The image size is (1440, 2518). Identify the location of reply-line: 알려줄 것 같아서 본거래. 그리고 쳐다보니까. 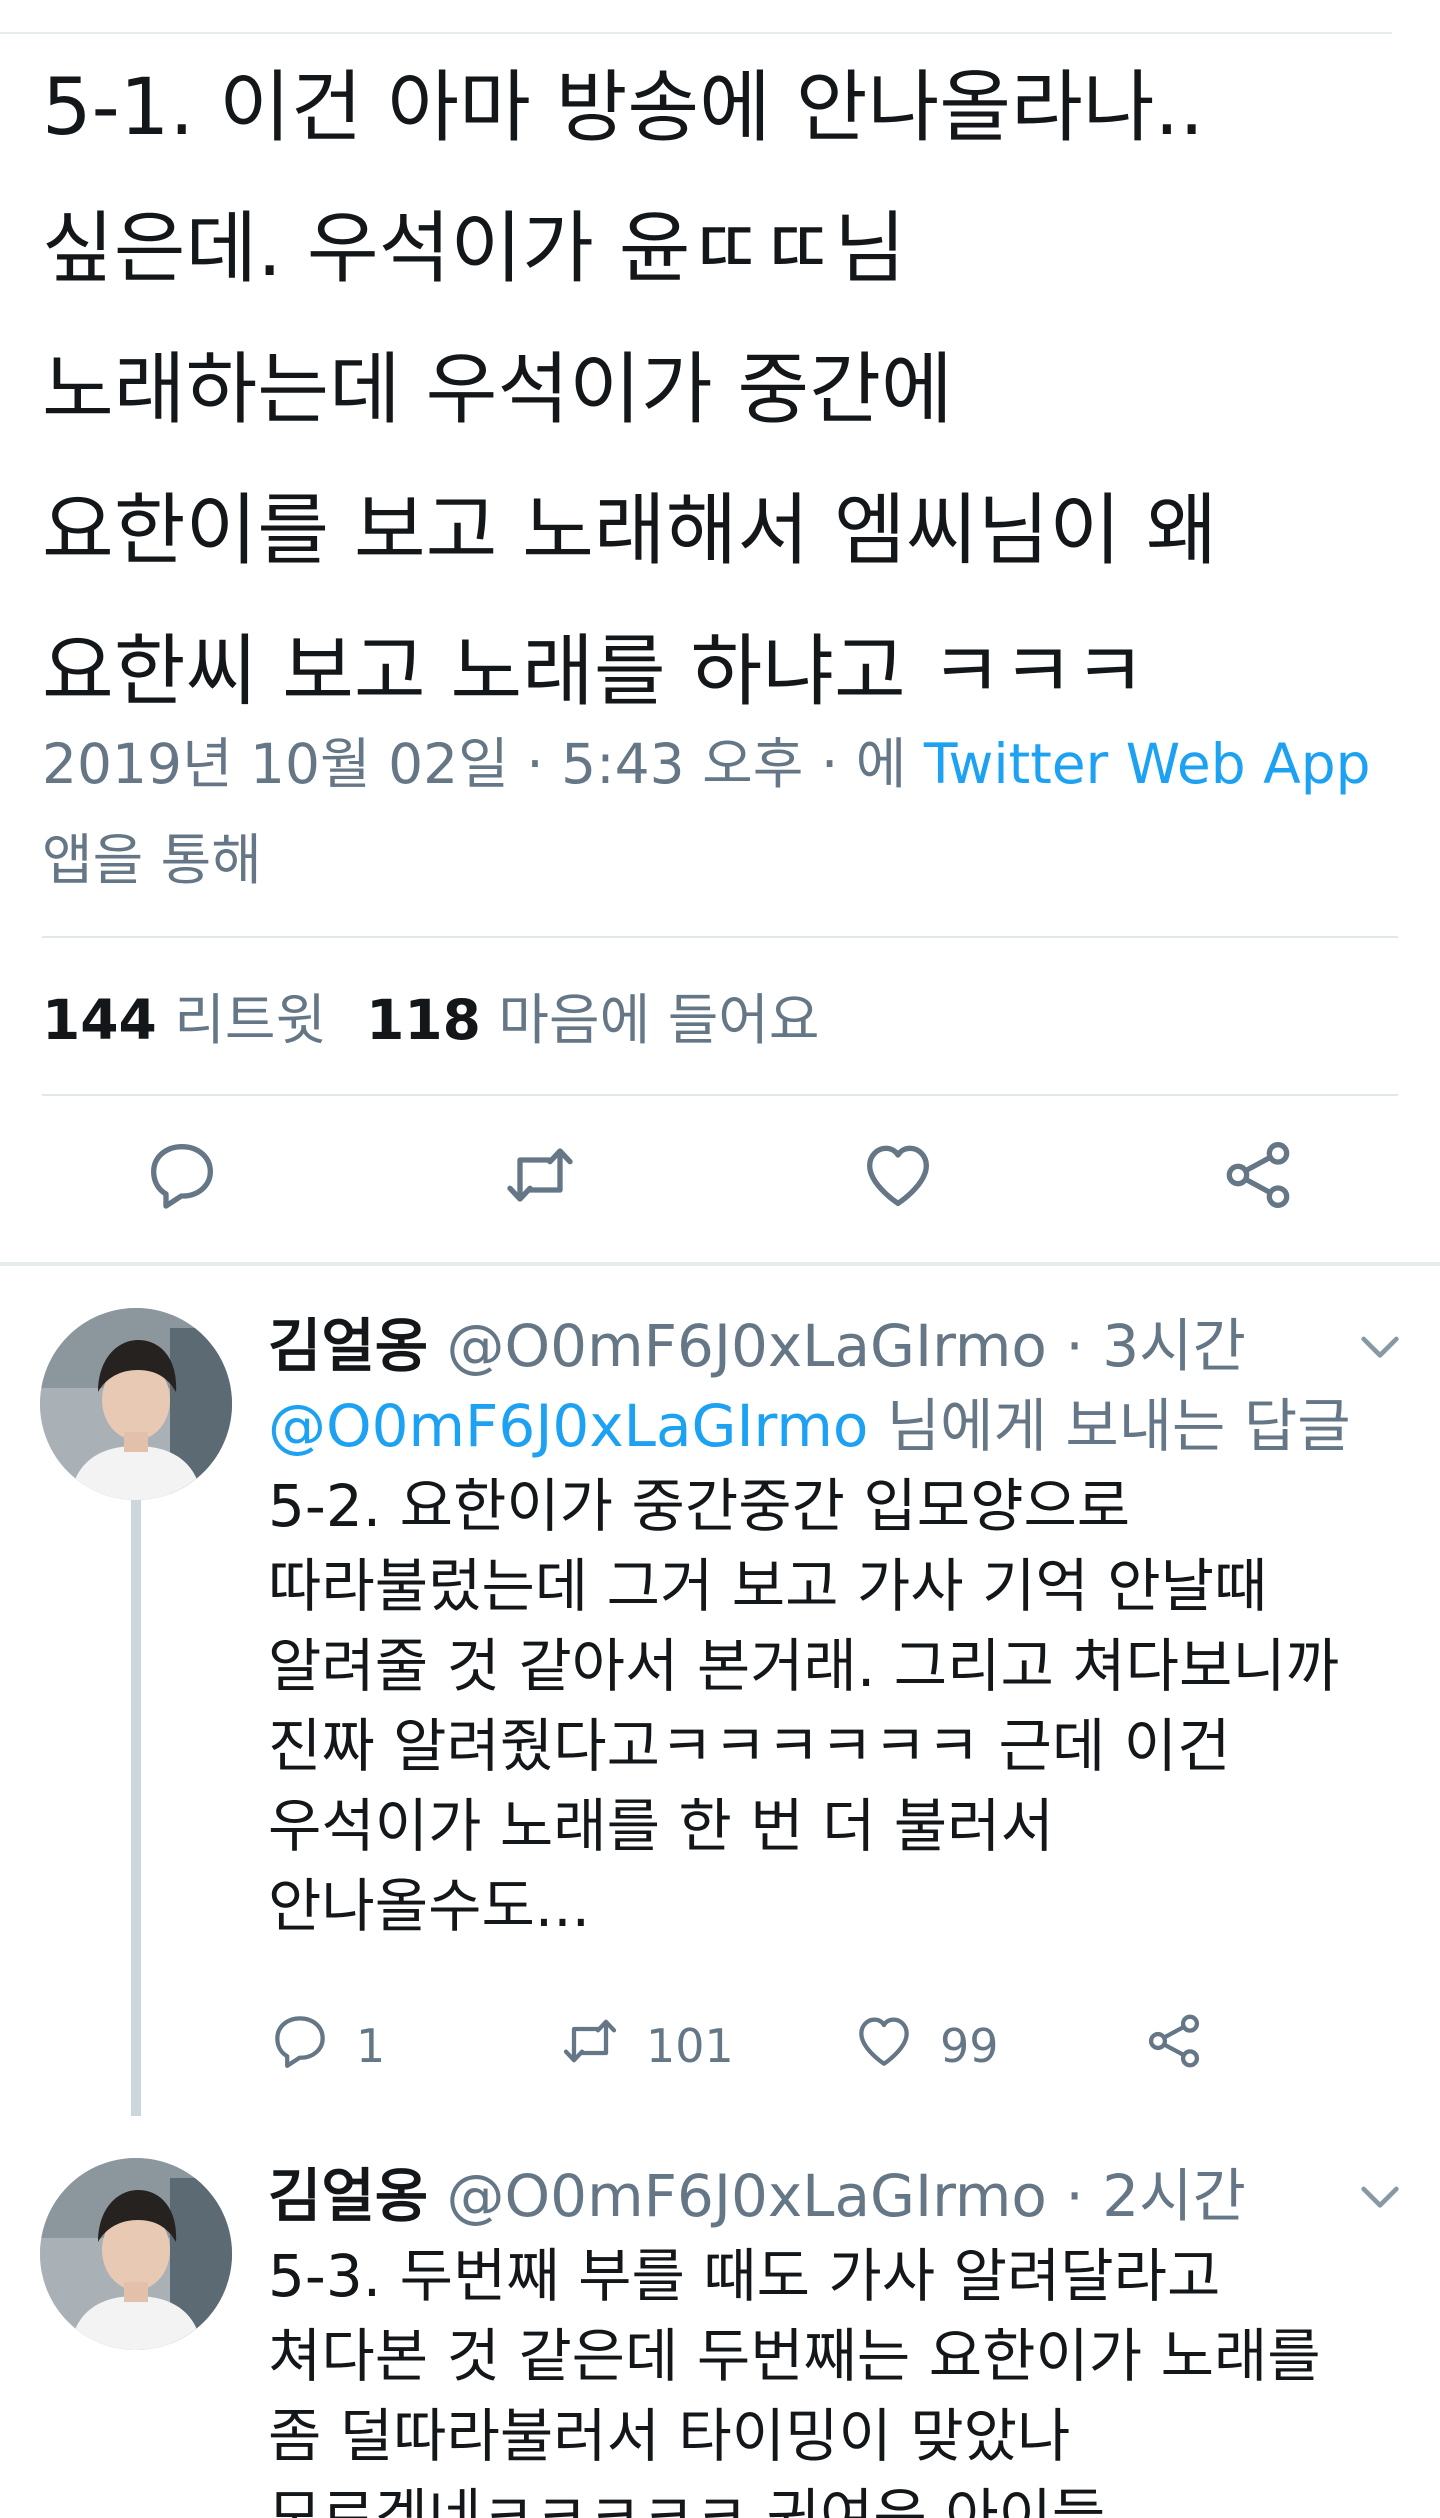
(804, 1666).